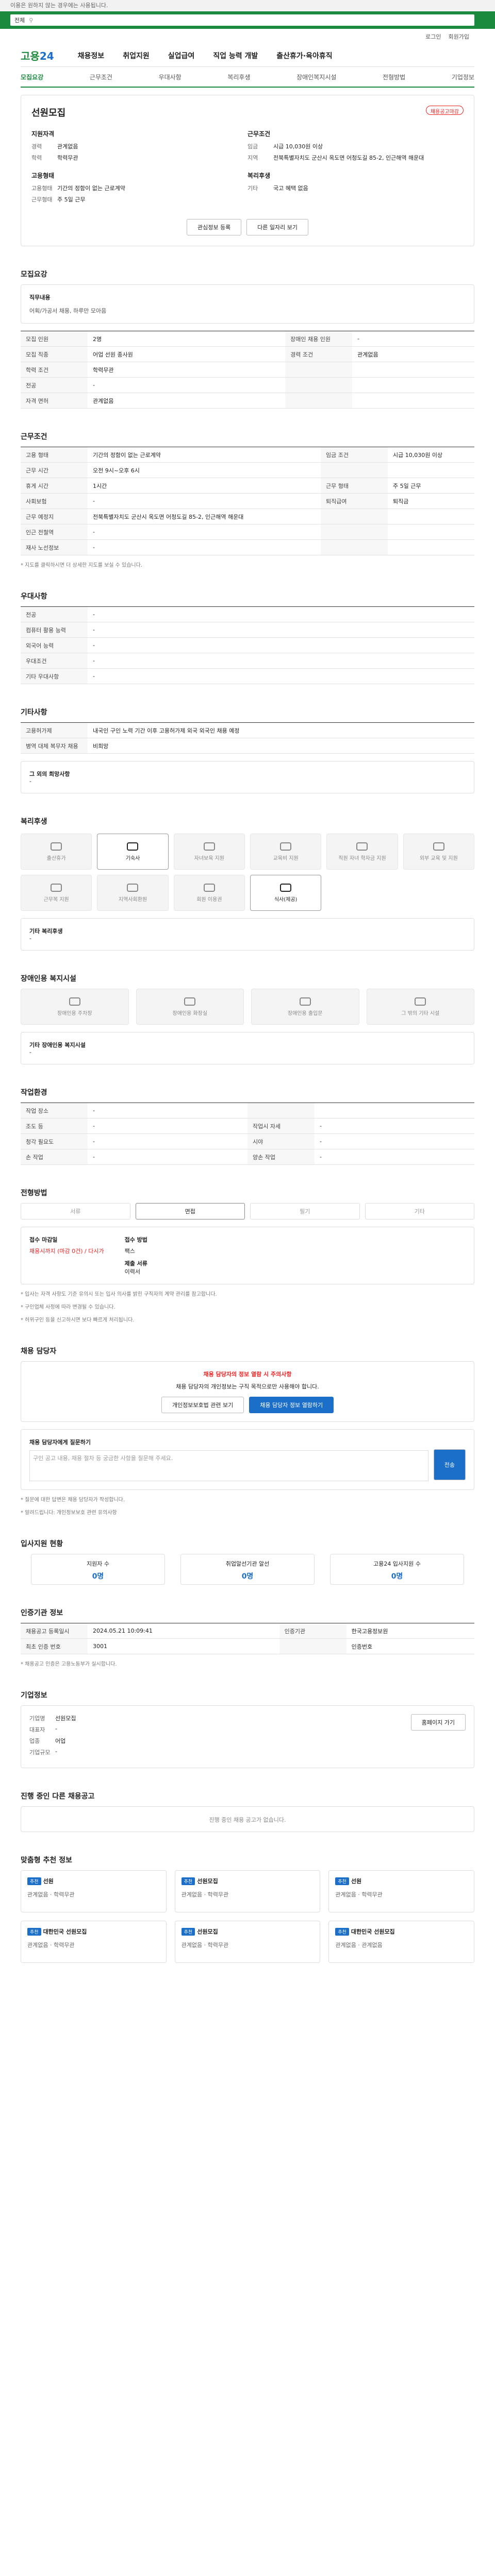 This screenshot has width=495, height=2576. Describe the element at coordinates (247, 532) in the screenshot. I see `table-row: 인근 전철역 -` at that location.